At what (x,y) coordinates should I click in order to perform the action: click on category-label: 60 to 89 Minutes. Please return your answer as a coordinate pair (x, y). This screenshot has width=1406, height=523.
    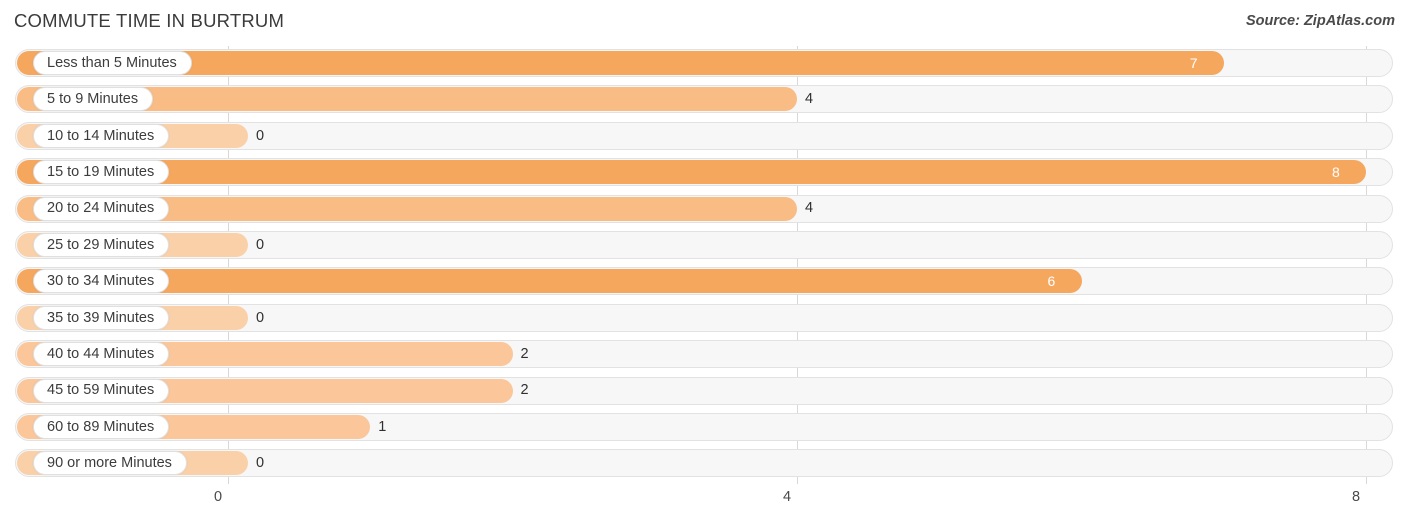
    Looking at the image, I should click on (101, 426).